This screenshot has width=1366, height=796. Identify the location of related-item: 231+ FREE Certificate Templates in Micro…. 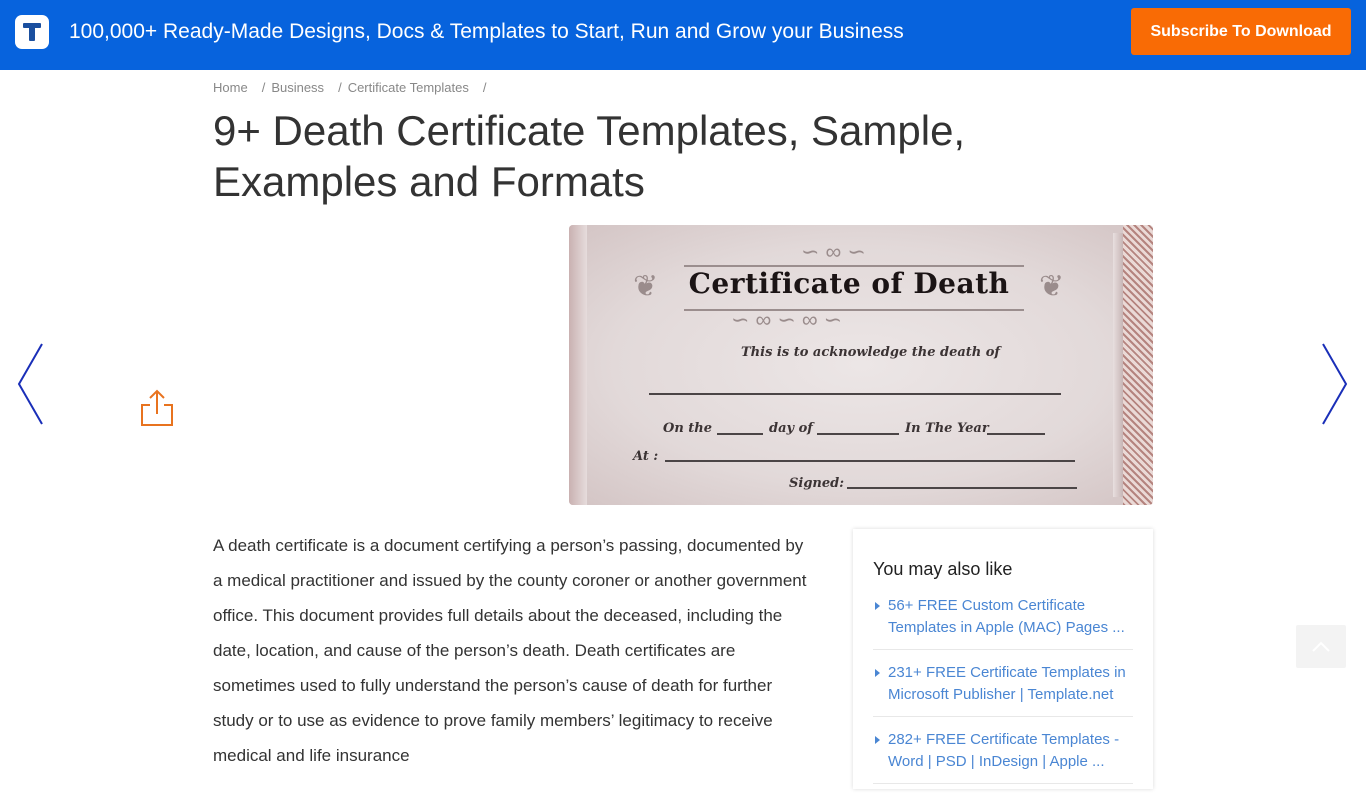
(1003, 689).